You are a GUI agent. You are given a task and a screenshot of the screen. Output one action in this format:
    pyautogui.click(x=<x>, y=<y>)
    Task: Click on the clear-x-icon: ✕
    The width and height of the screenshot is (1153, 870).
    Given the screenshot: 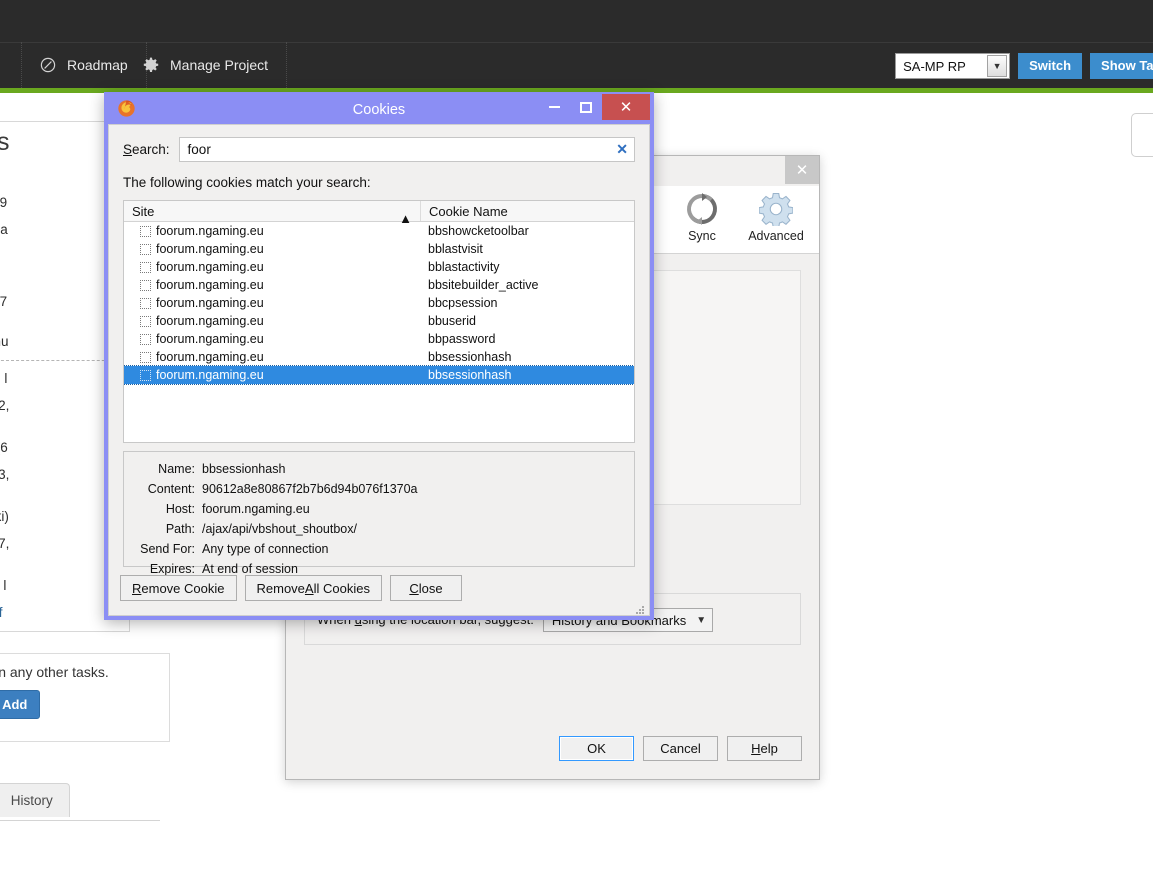 What is the action you would take?
    pyautogui.click(x=622, y=149)
    